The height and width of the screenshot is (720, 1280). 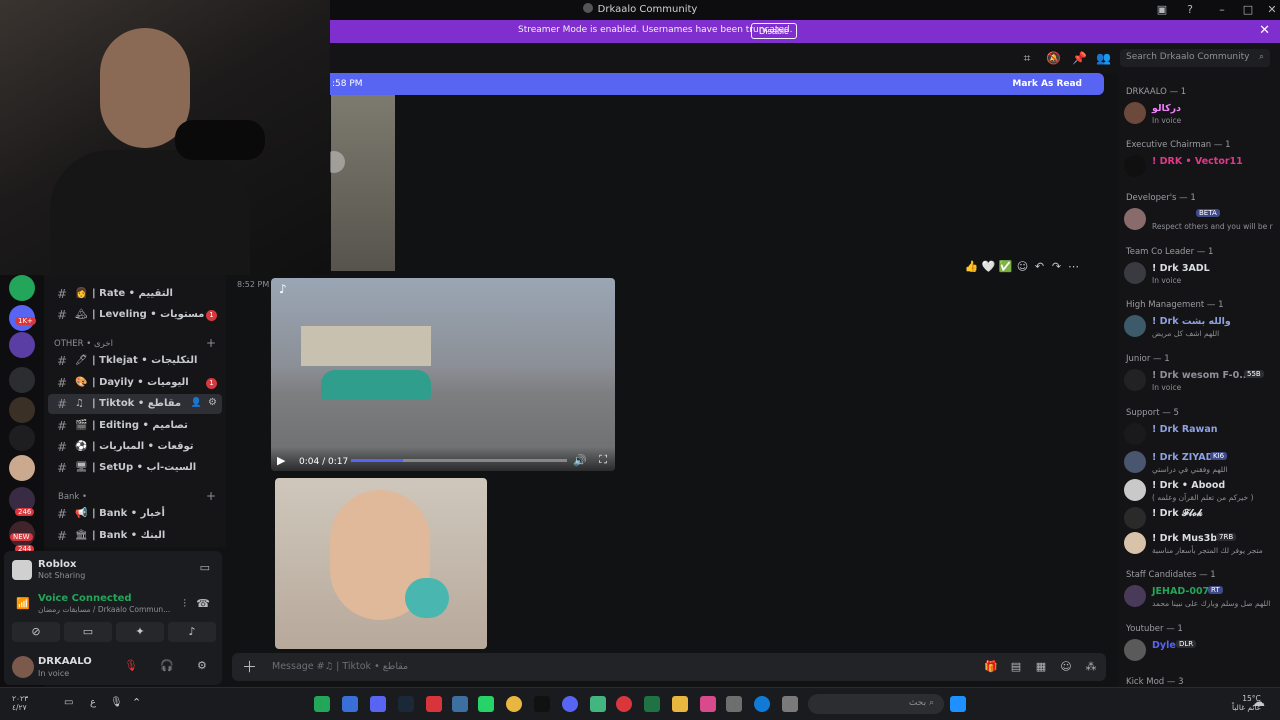 I want to click on forward-icon: ↷, so click(x=1056, y=266).